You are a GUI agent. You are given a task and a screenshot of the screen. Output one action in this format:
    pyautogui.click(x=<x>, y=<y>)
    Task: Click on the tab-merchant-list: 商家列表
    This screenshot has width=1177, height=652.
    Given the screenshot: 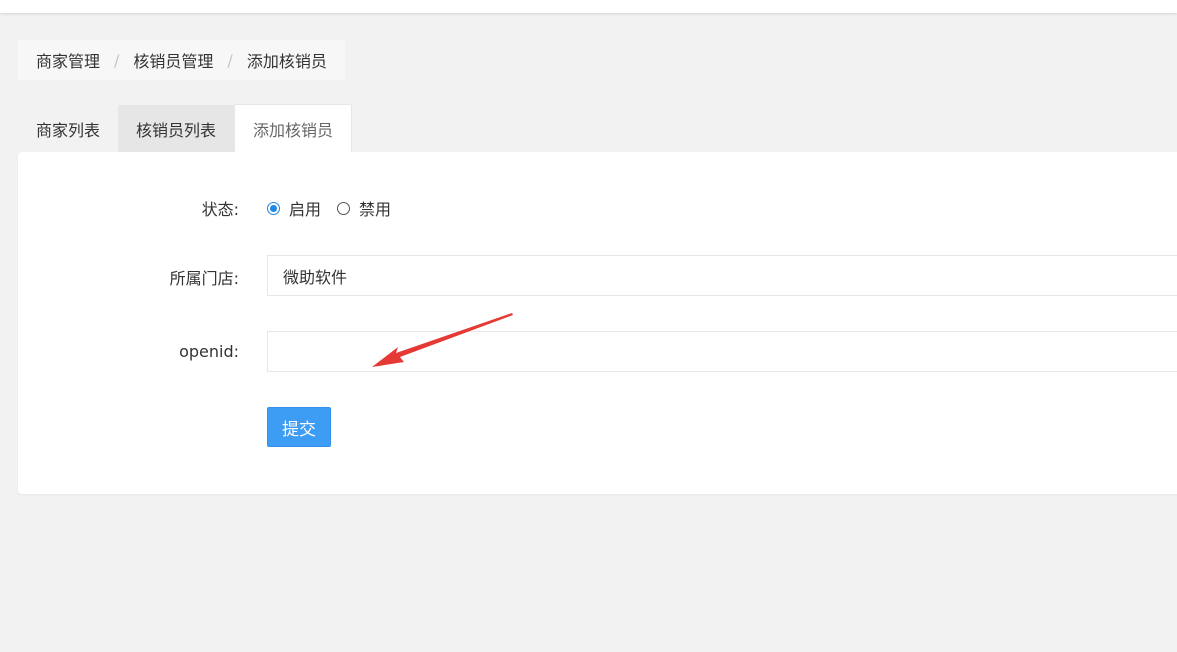 What is the action you would take?
    pyautogui.click(x=68, y=129)
    